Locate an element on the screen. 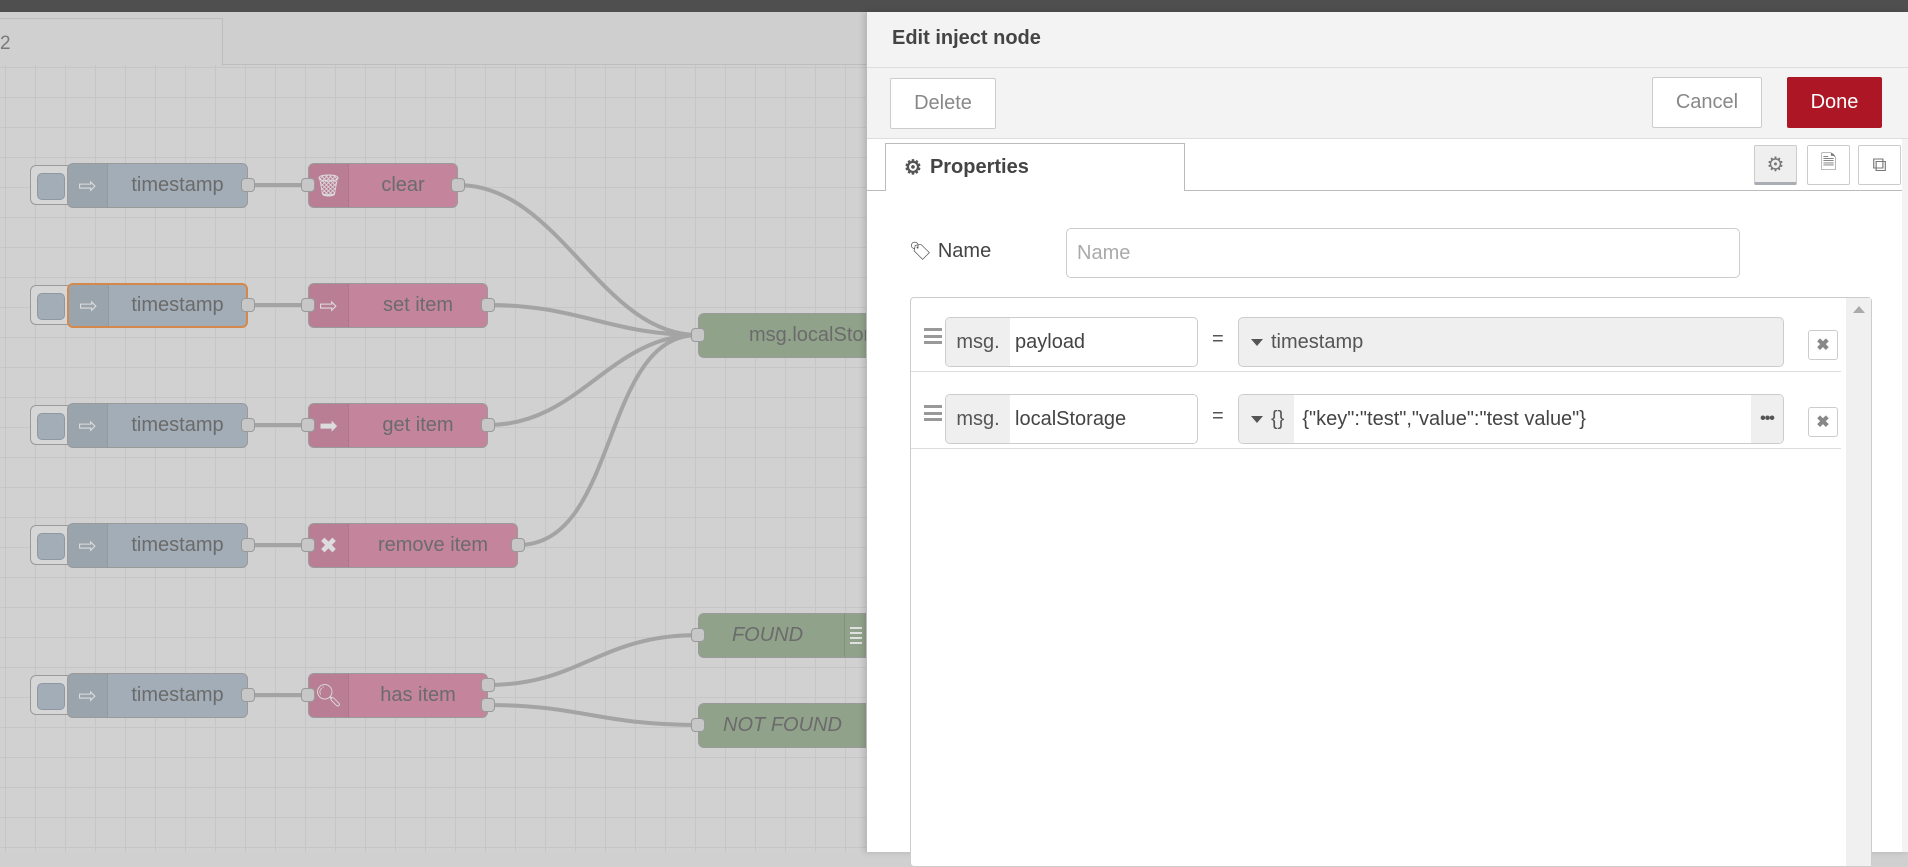 The width and height of the screenshot is (1908, 867). tag-icon: 🏷︎ is located at coordinates (920, 251).